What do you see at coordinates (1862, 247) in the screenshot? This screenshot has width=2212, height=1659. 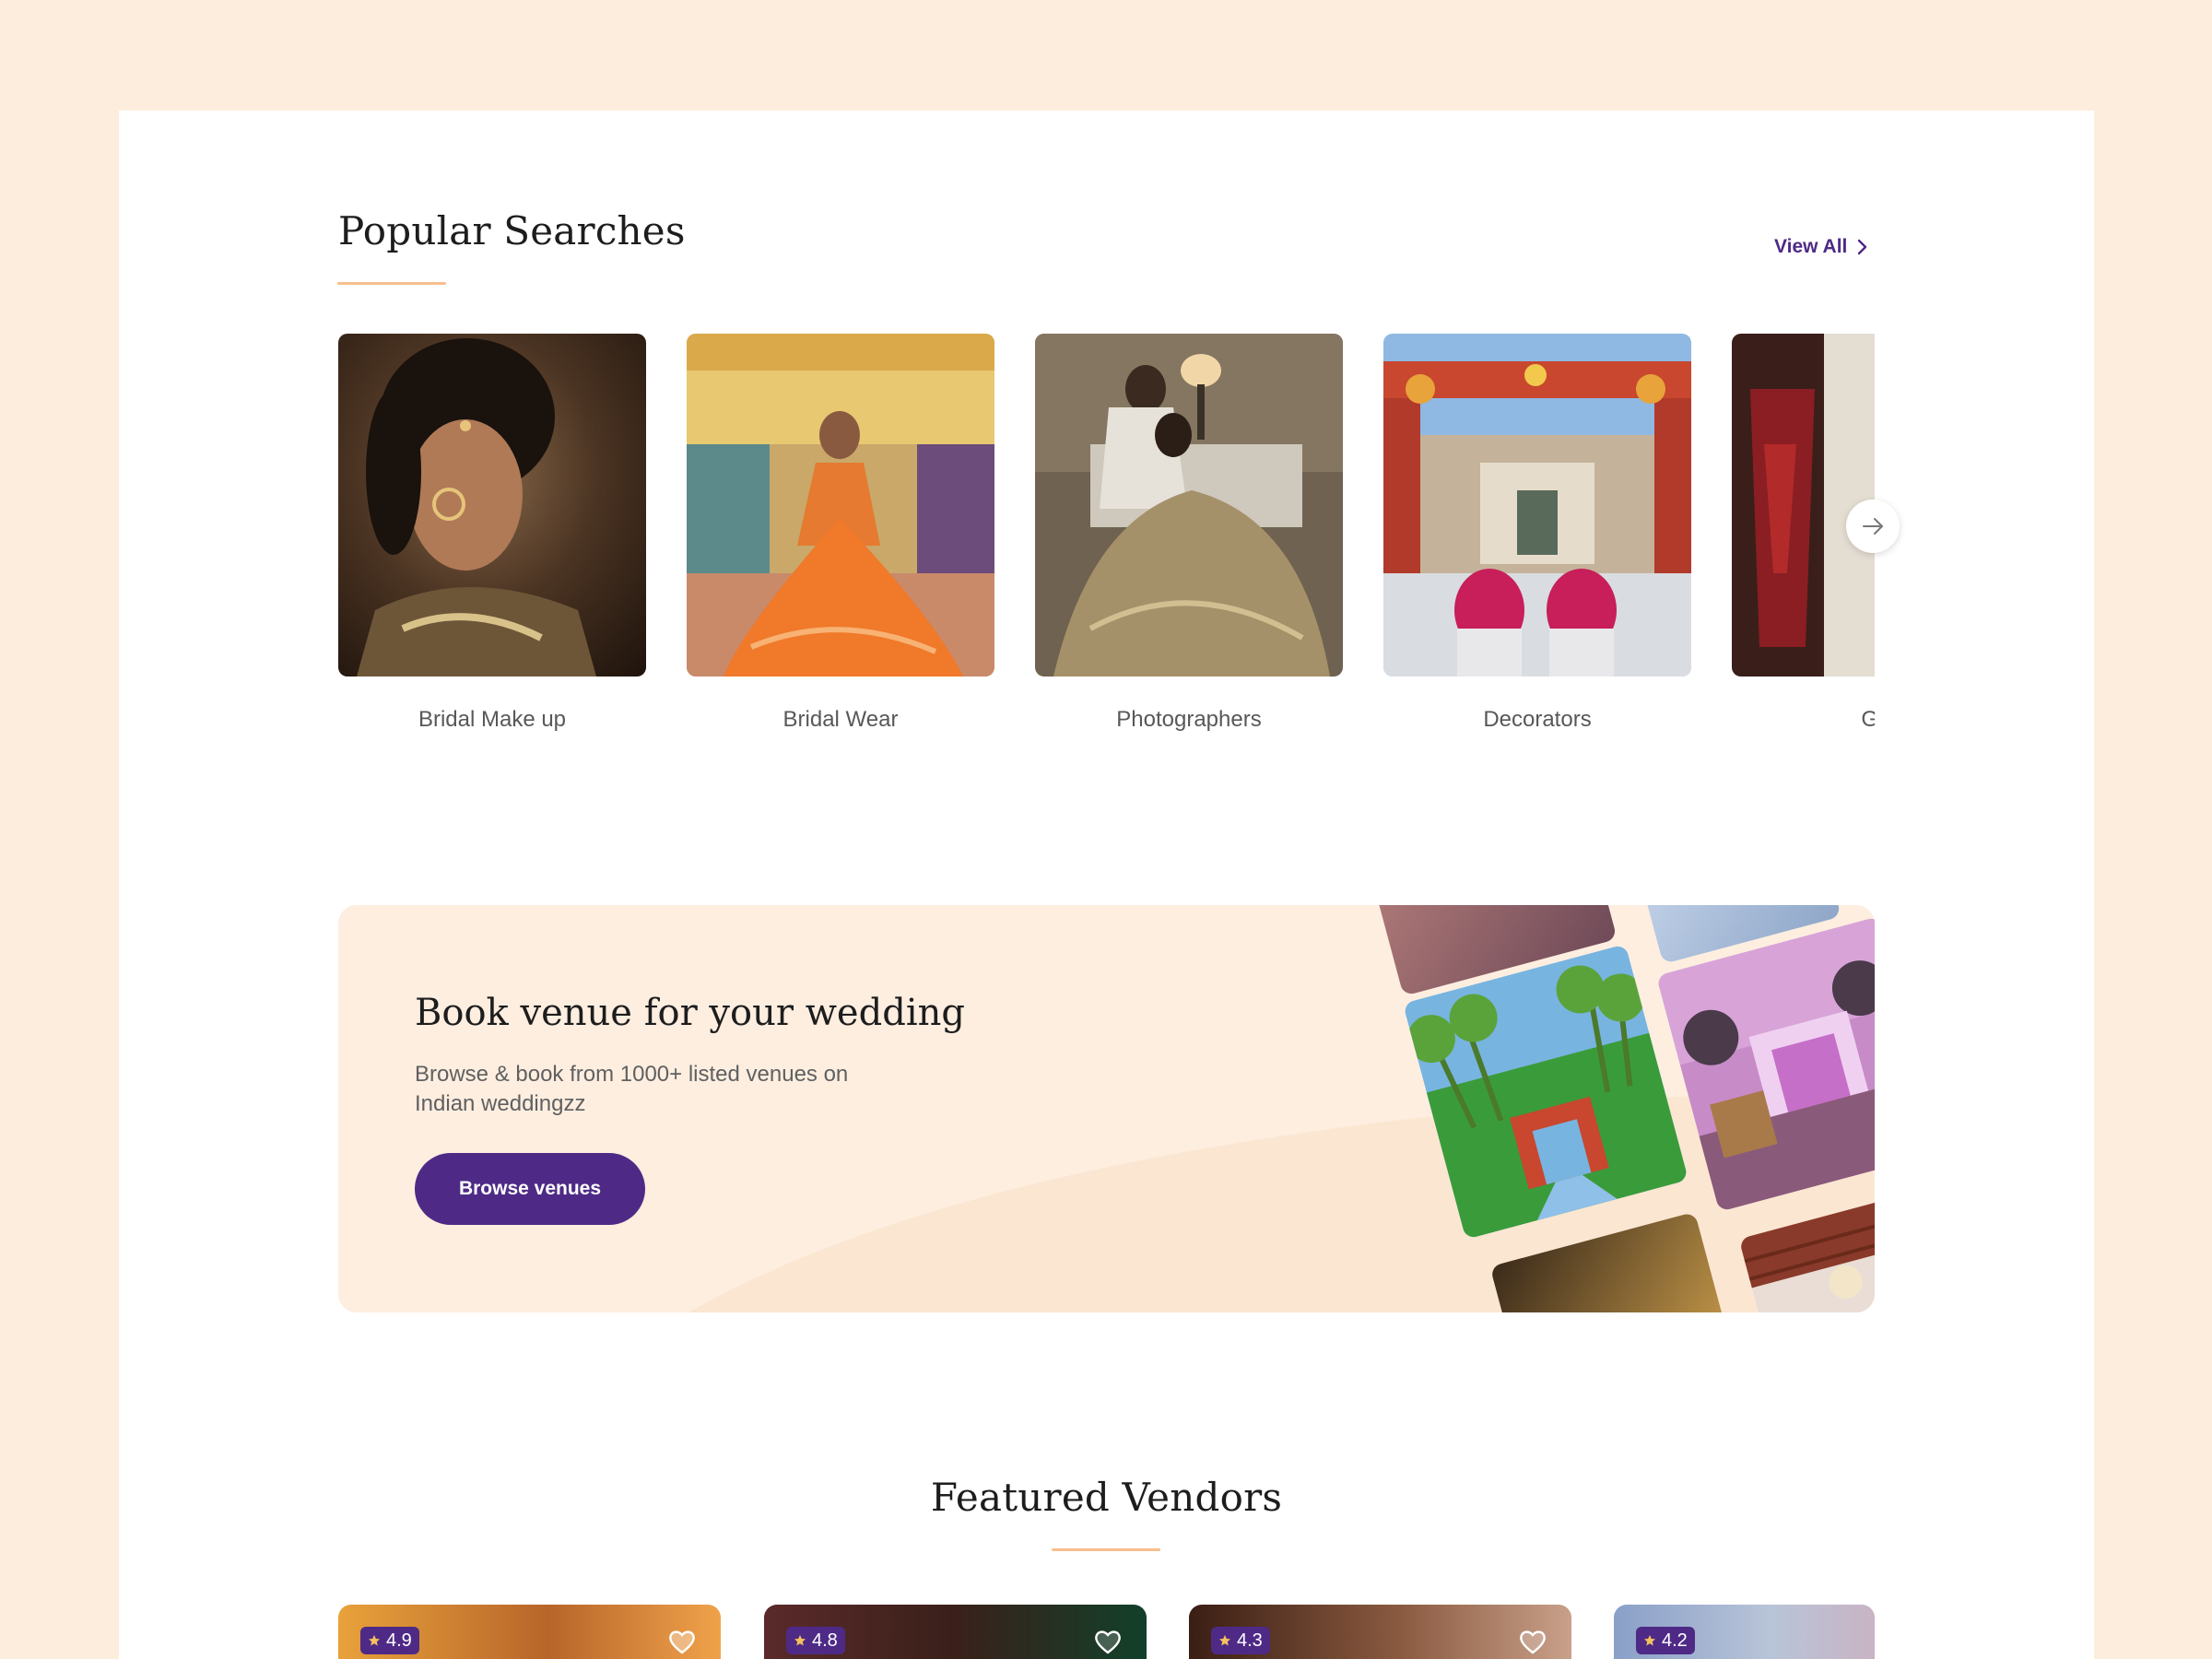 I see `chevron-right-icon` at bounding box center [1862, 247].